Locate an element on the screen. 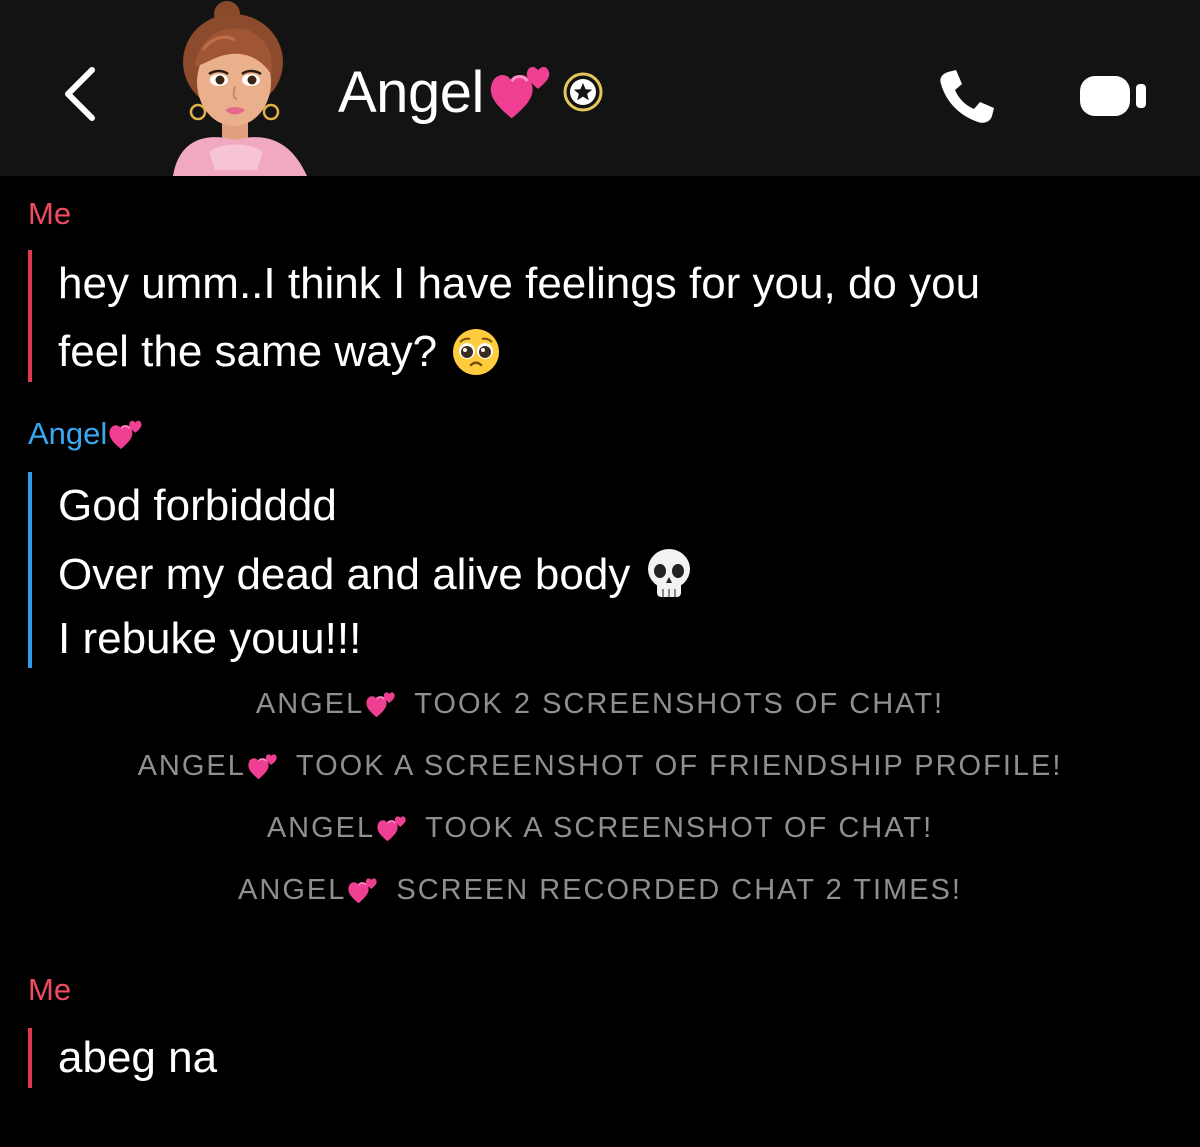  message-me-2: abeg na is located at coordinates (122, 1058).